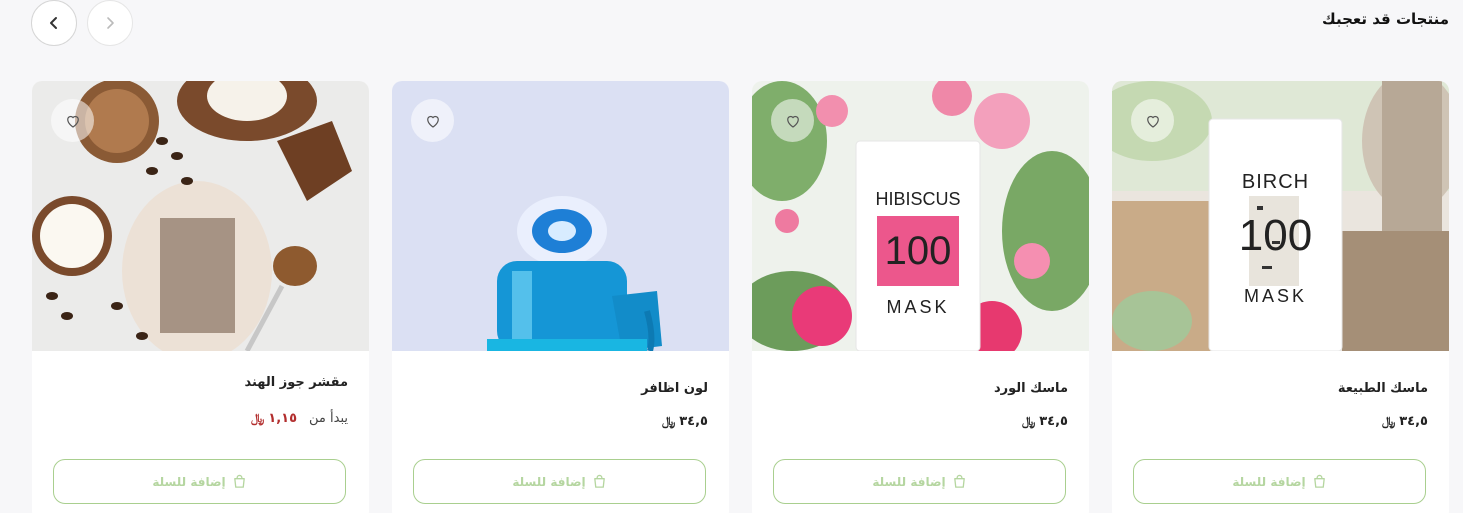  I want to click on product-name: لون اظافر, so click(674, 388).